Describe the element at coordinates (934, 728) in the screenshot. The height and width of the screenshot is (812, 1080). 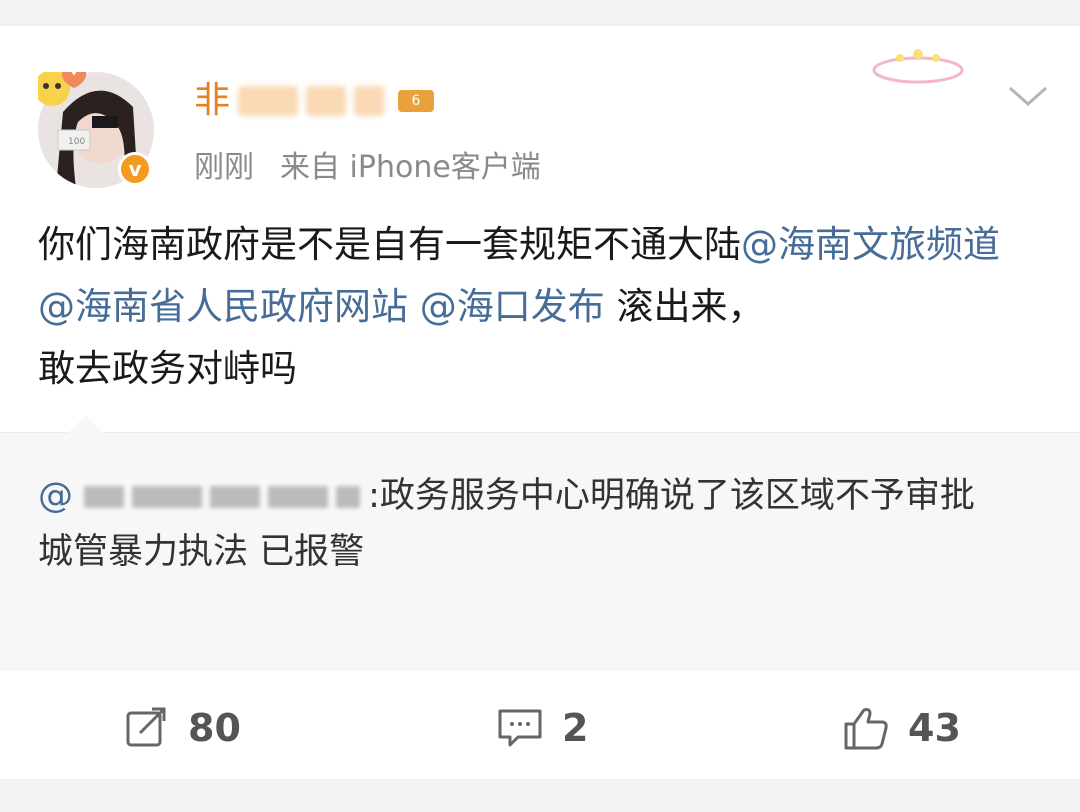
I see `like-count: 43` at that location.